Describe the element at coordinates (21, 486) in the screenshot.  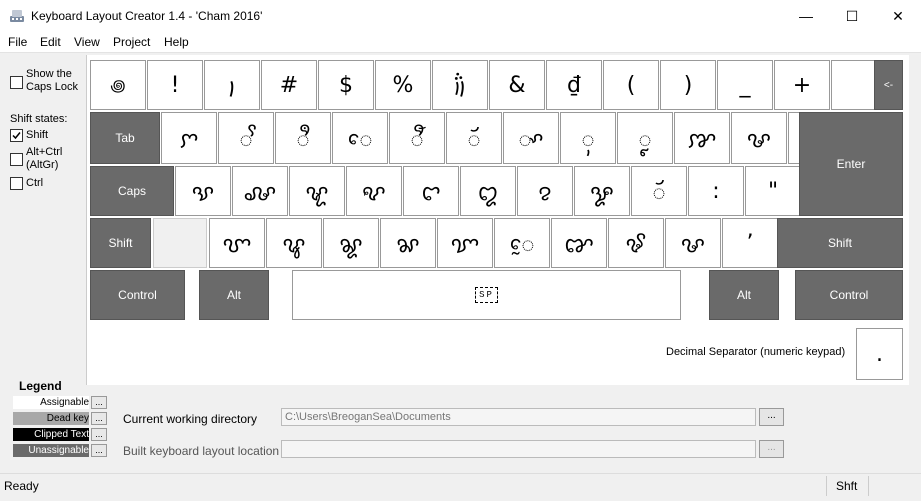
I see `status-text: Ready` at that location.